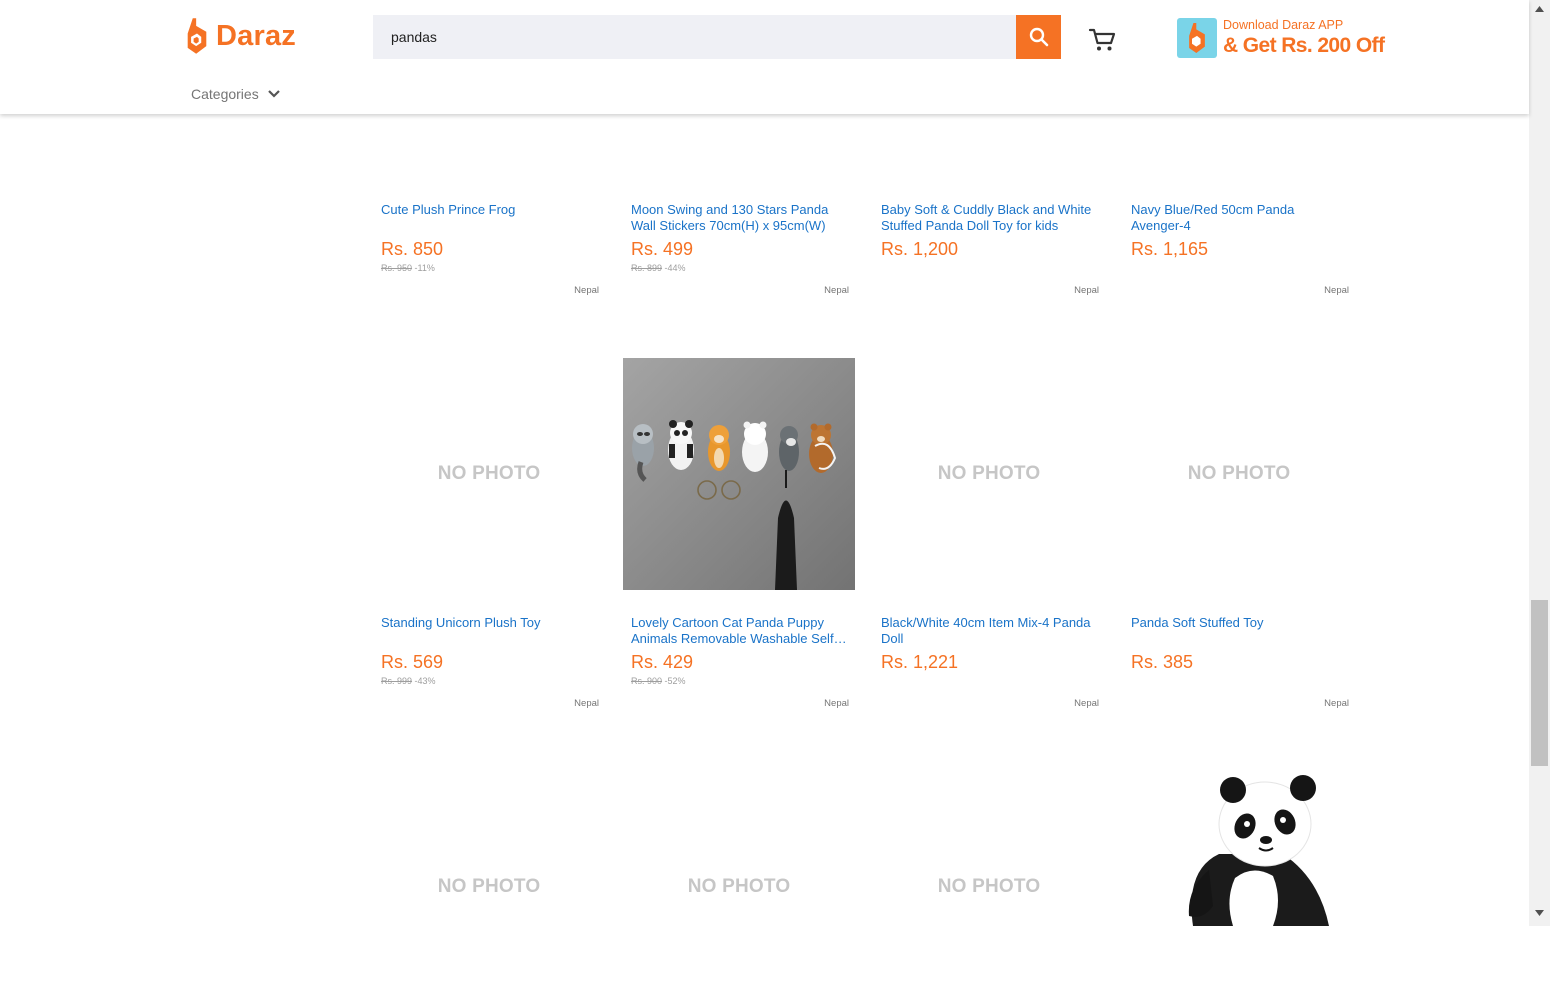 The width and height of the screenshot is (1550, 1003). I want to click on product-price: Rs. 1,165, so click(1170, 249).